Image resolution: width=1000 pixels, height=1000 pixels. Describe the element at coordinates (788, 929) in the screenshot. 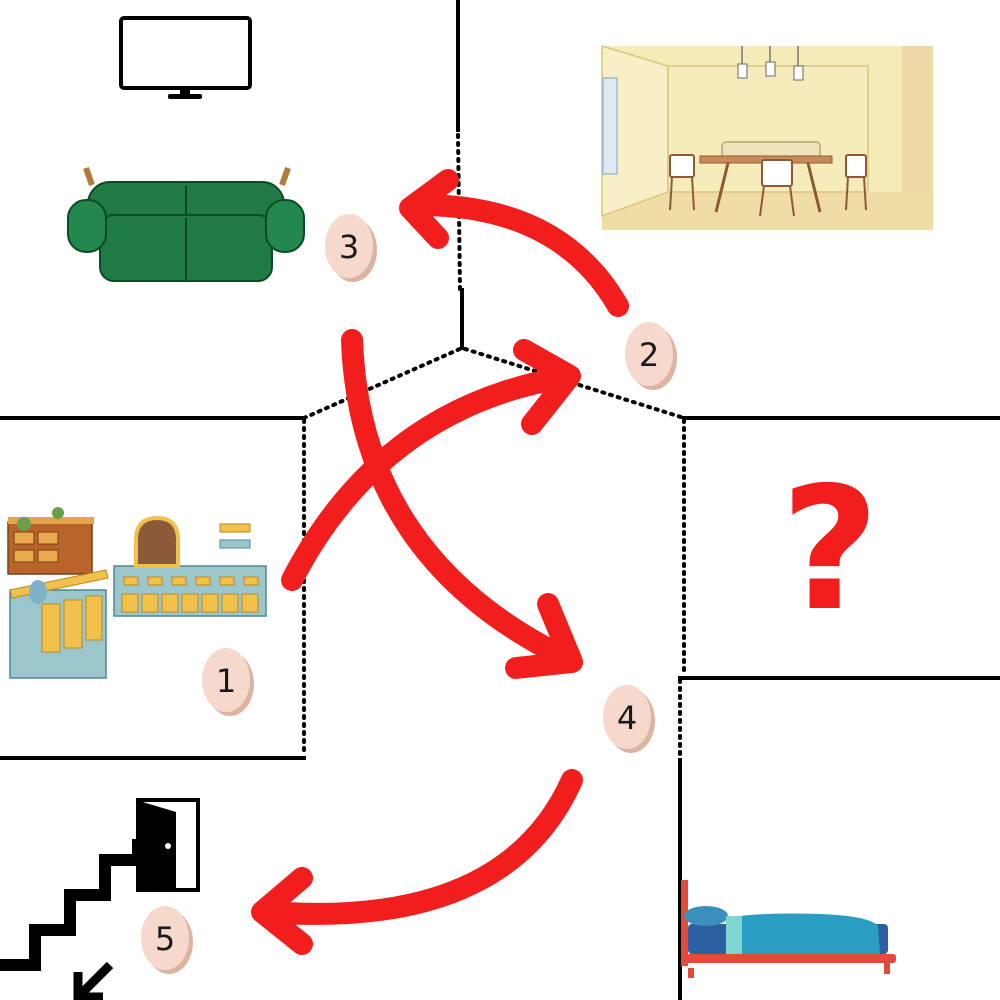

I see `bed-icon` at that location.